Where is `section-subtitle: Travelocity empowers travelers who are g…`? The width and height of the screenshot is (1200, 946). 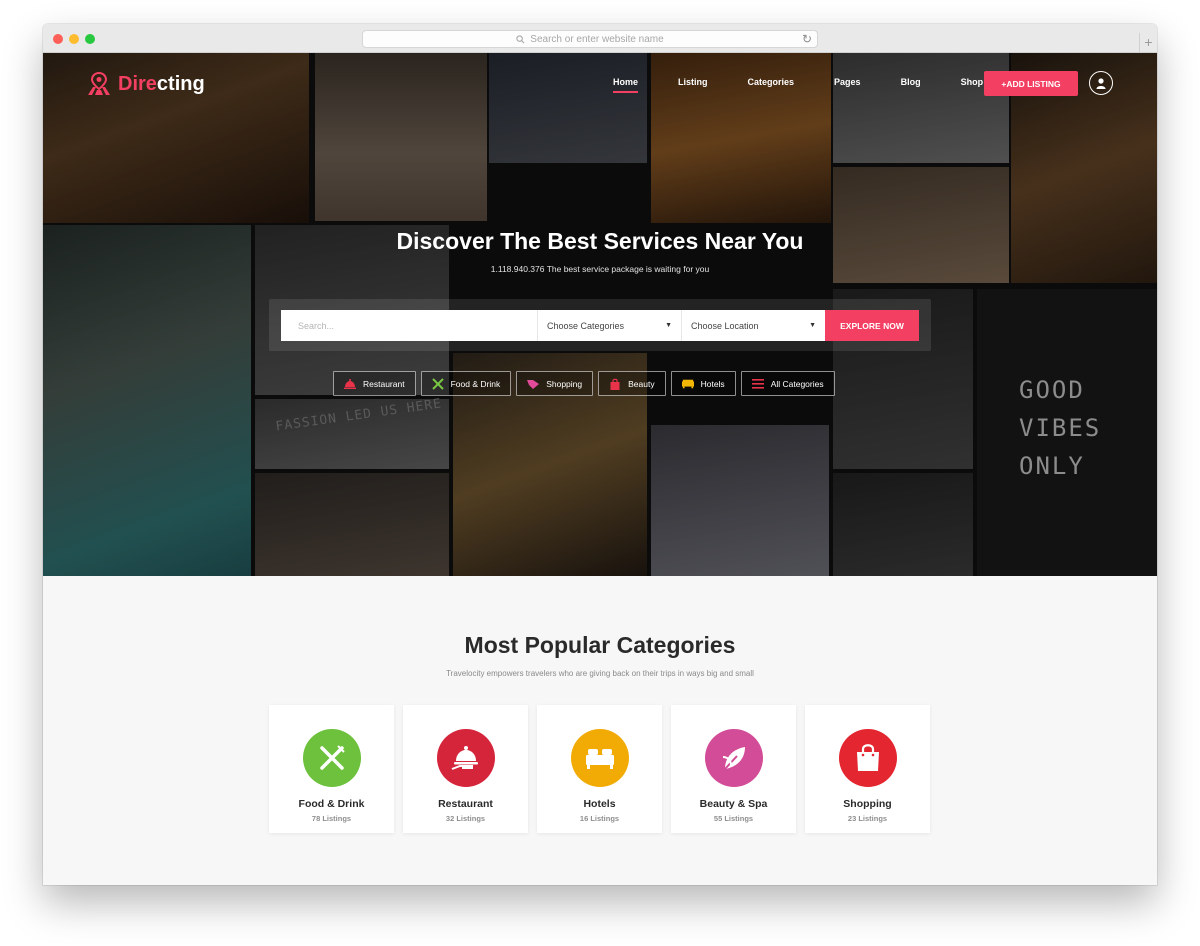 section-subtitle: Travelocity empowers travelers who are g… is located at coordinates (600, 673).